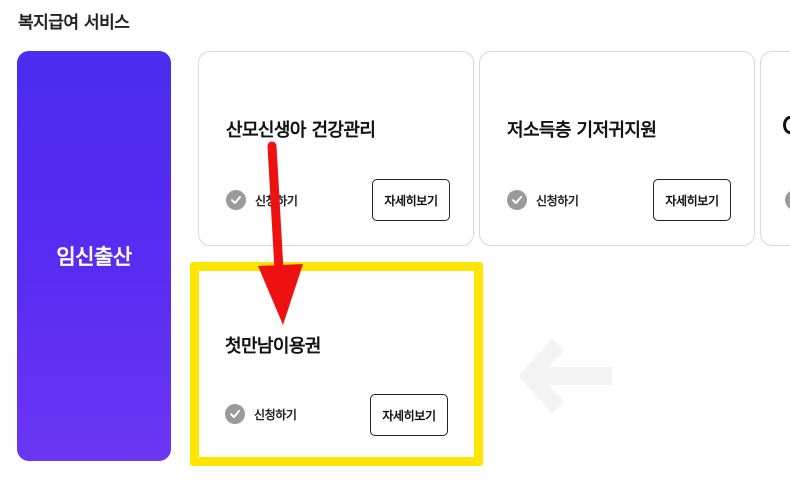  I want to click on service-card-postpartum-care: 산모신생아 건강관리 신청하기 자세히보기, so click(336, 148).